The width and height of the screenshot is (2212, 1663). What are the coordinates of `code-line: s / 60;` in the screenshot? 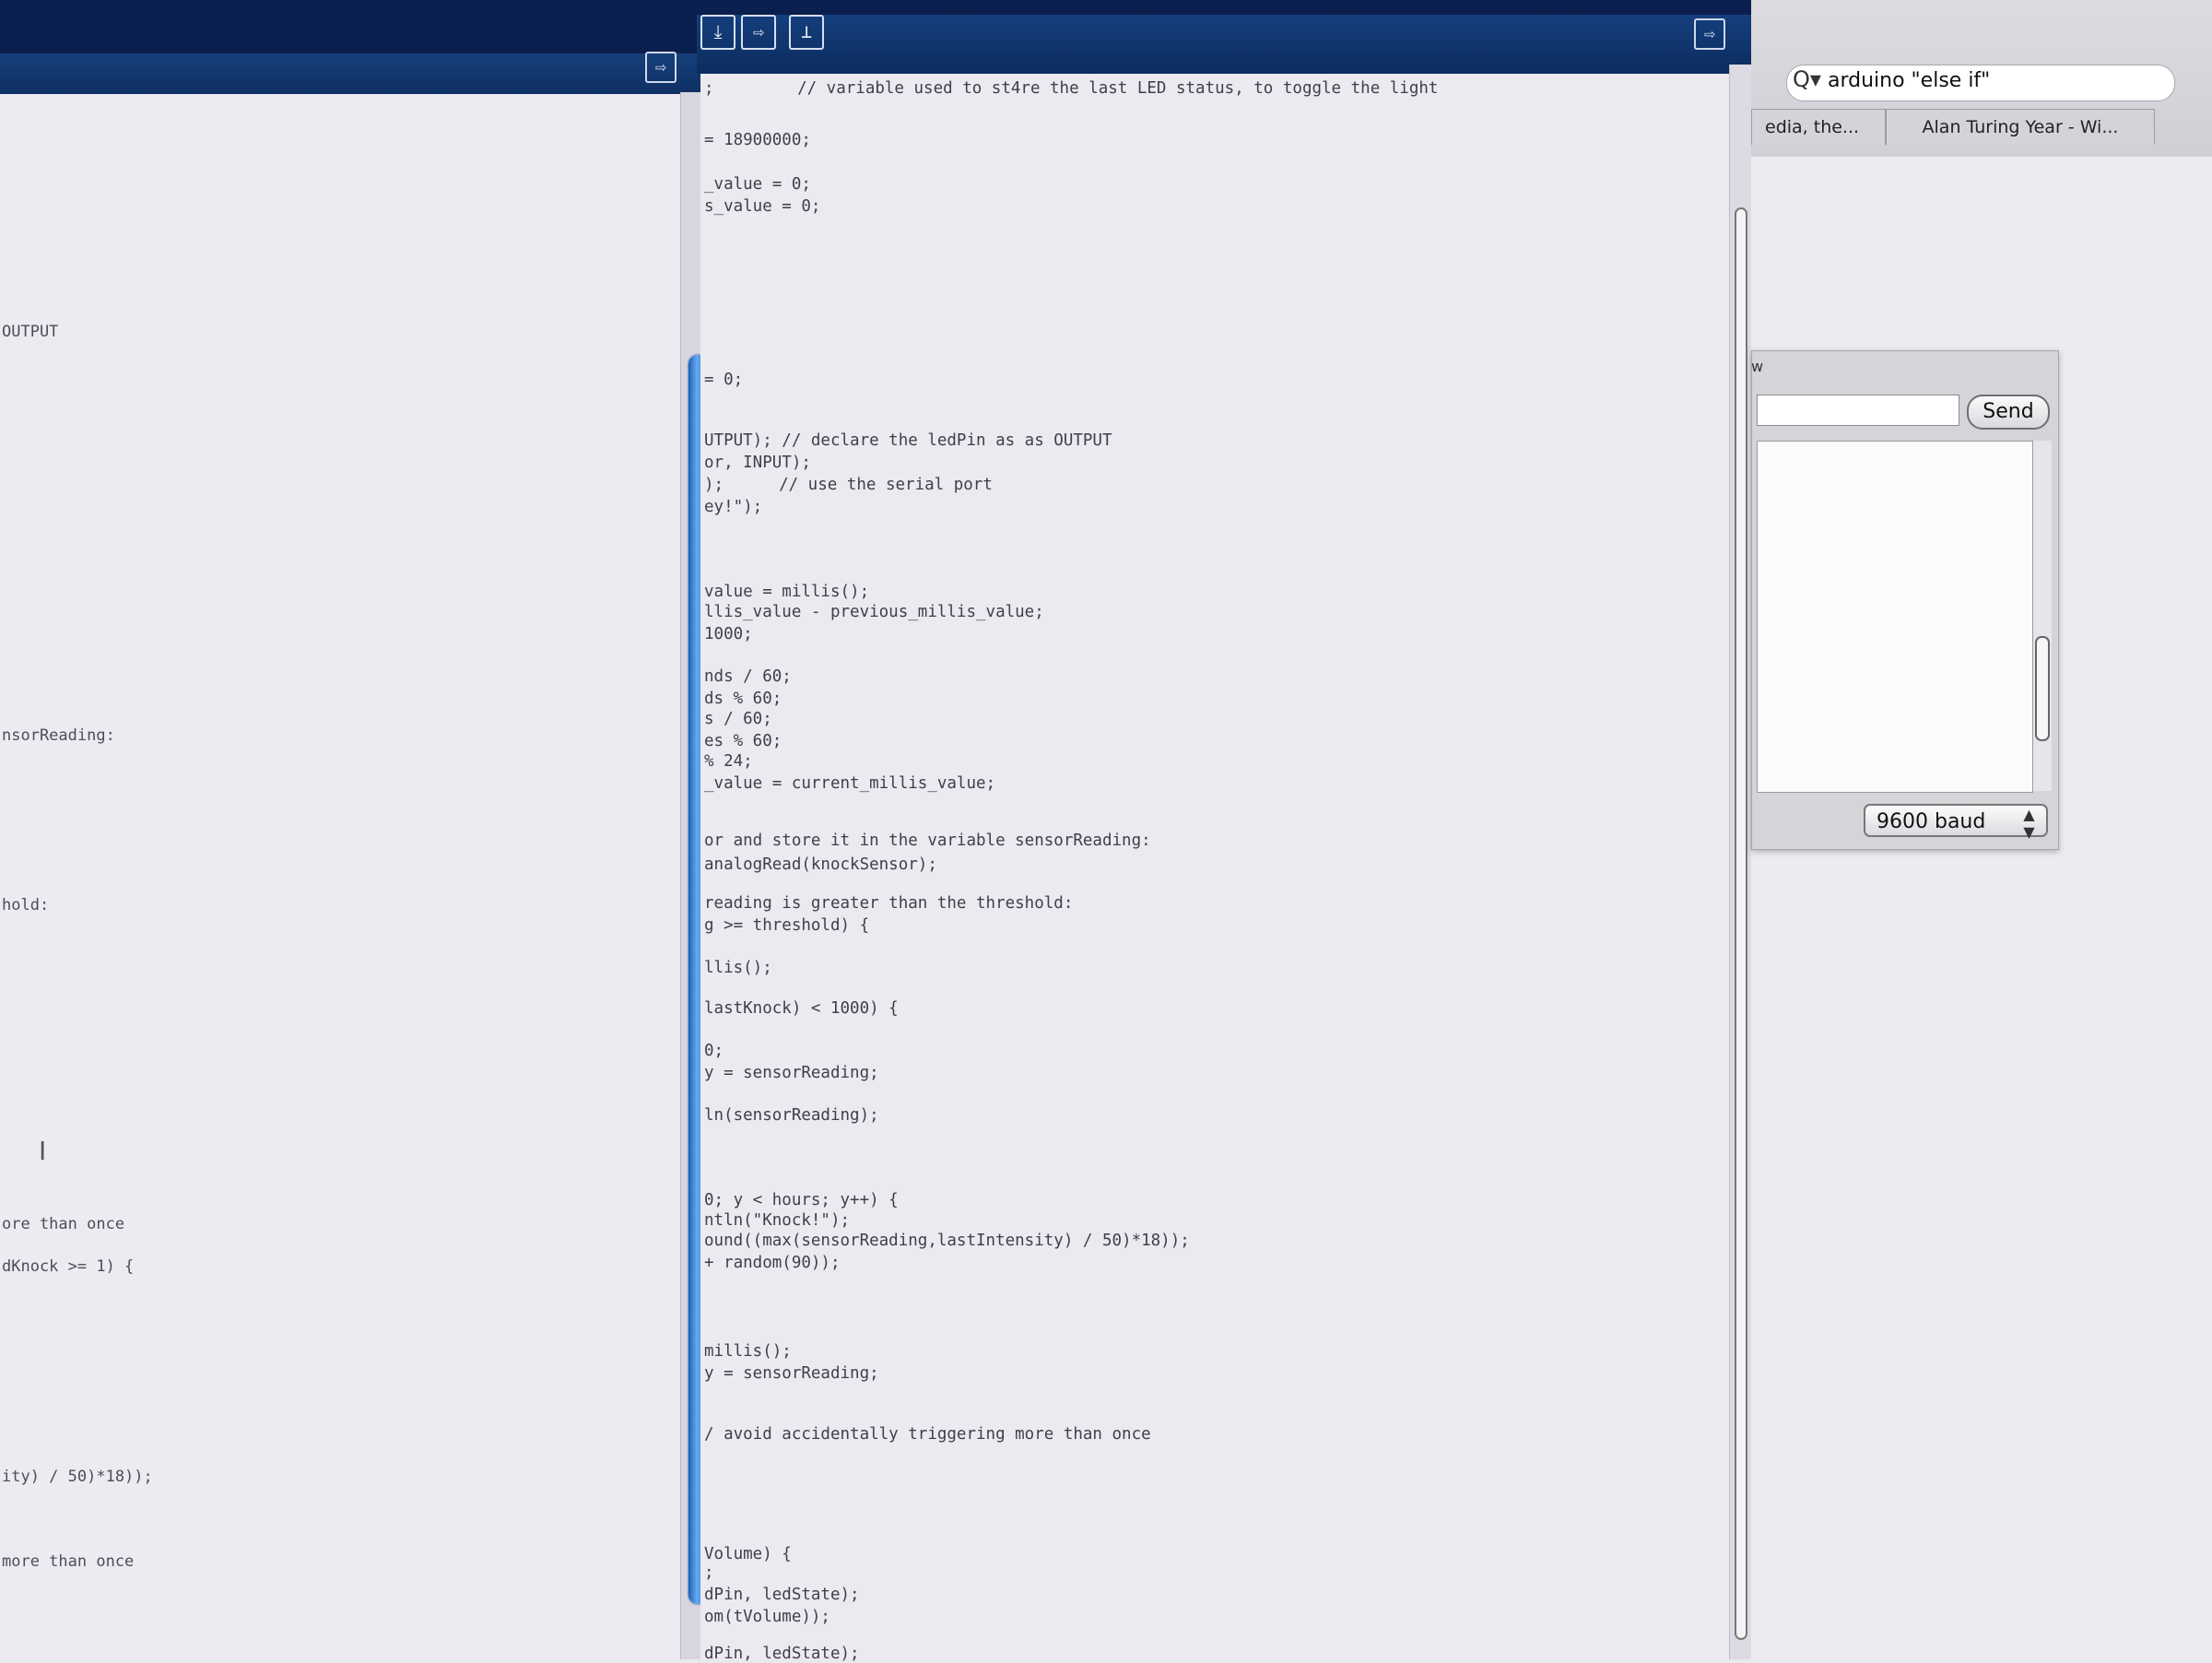 It's located at (738, 719).